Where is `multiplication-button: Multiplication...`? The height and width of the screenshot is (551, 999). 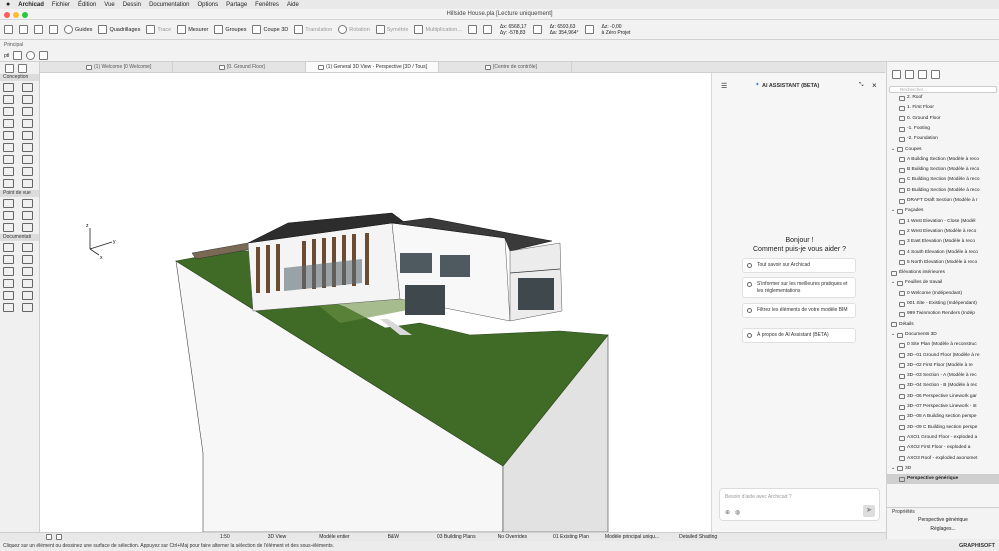
multiplication-button: Multiplication... is located at coordinates (438, 29).